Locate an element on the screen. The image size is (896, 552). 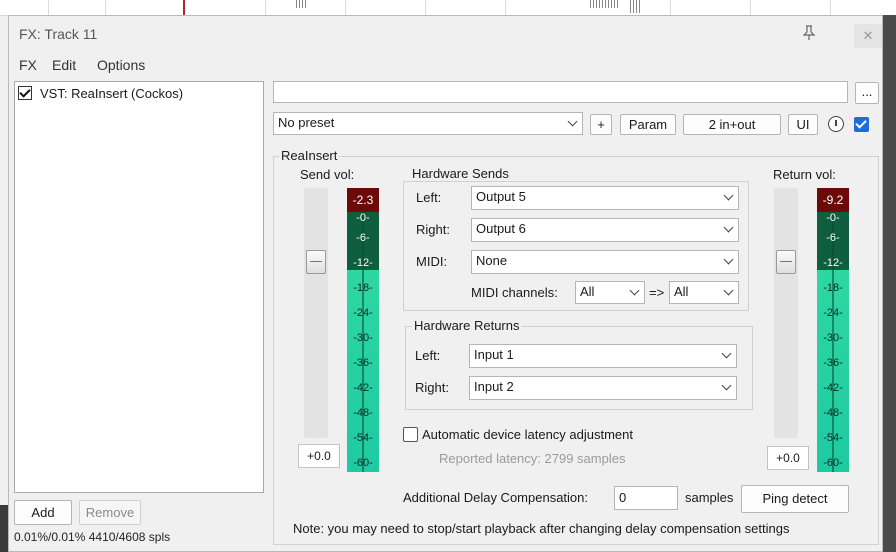
delay-comp-label: Additional Delay Compensation: is located at coordinates (495, 497).